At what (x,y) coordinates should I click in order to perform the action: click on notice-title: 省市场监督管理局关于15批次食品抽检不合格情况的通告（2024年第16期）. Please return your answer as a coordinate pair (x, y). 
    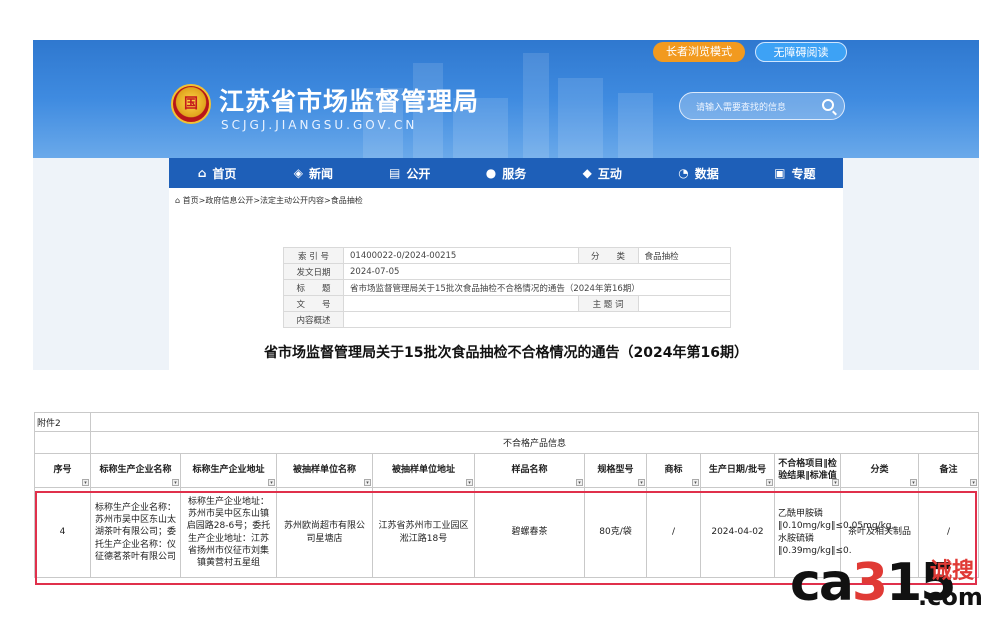
    Looking at the image, I should click on (506, 353).